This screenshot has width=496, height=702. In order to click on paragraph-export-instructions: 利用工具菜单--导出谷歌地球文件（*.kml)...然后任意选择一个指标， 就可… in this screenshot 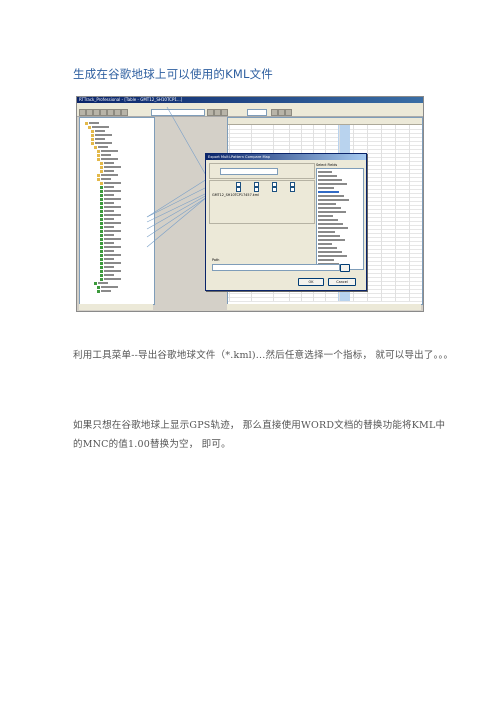, I will do `click(263, 355)`.